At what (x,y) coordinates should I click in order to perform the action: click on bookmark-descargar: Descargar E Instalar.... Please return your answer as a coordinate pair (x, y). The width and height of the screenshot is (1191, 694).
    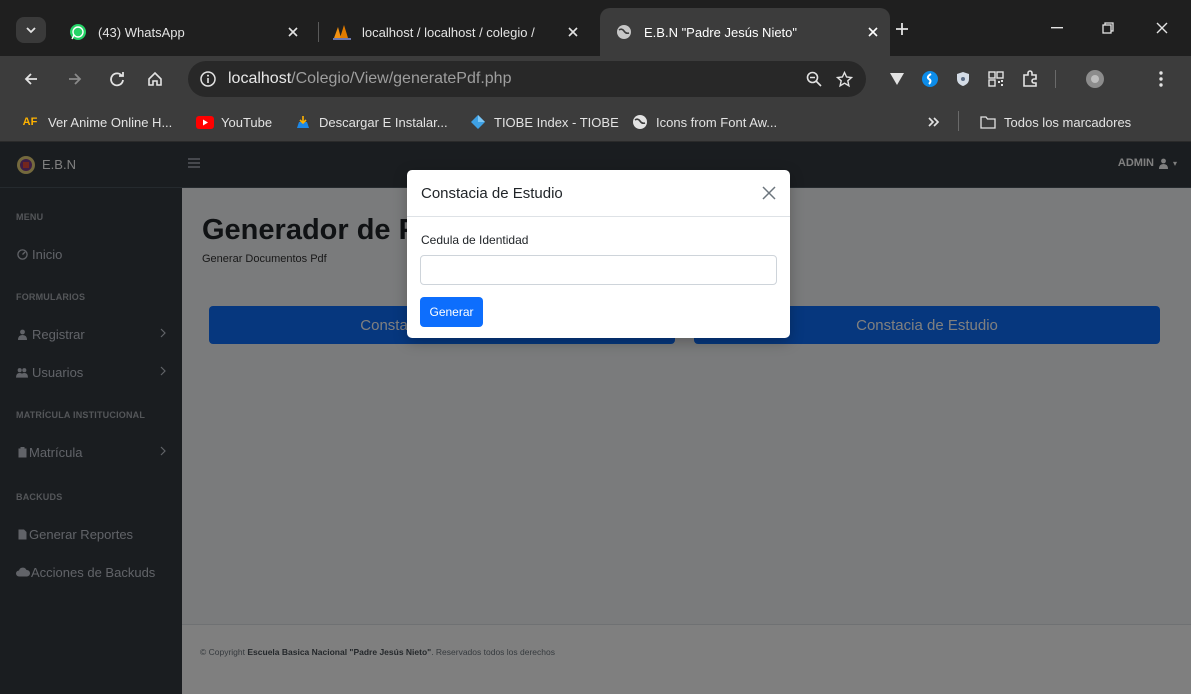
    Looking at the image, I should click on (371, 122).